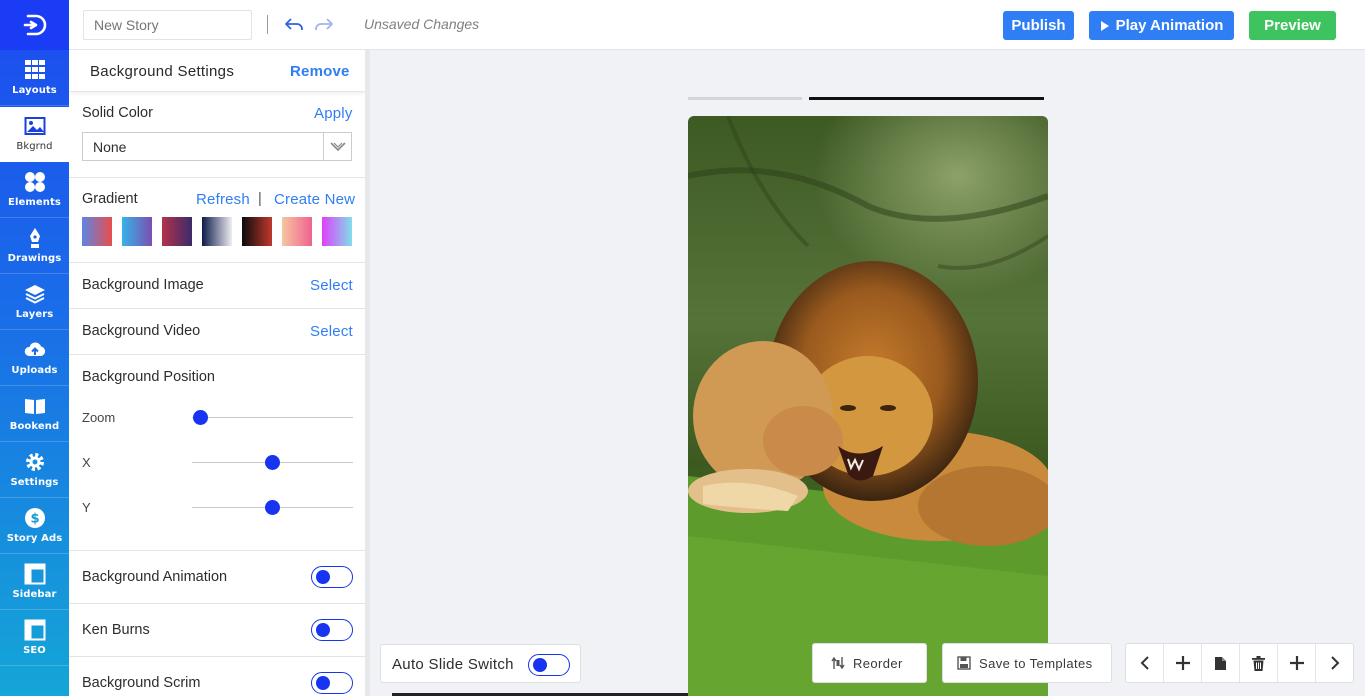 Image resolution: width=1365 pixels, height=696 pixels. I want to click on unsaved-status: Unsaved Changes, so click(422, 24).